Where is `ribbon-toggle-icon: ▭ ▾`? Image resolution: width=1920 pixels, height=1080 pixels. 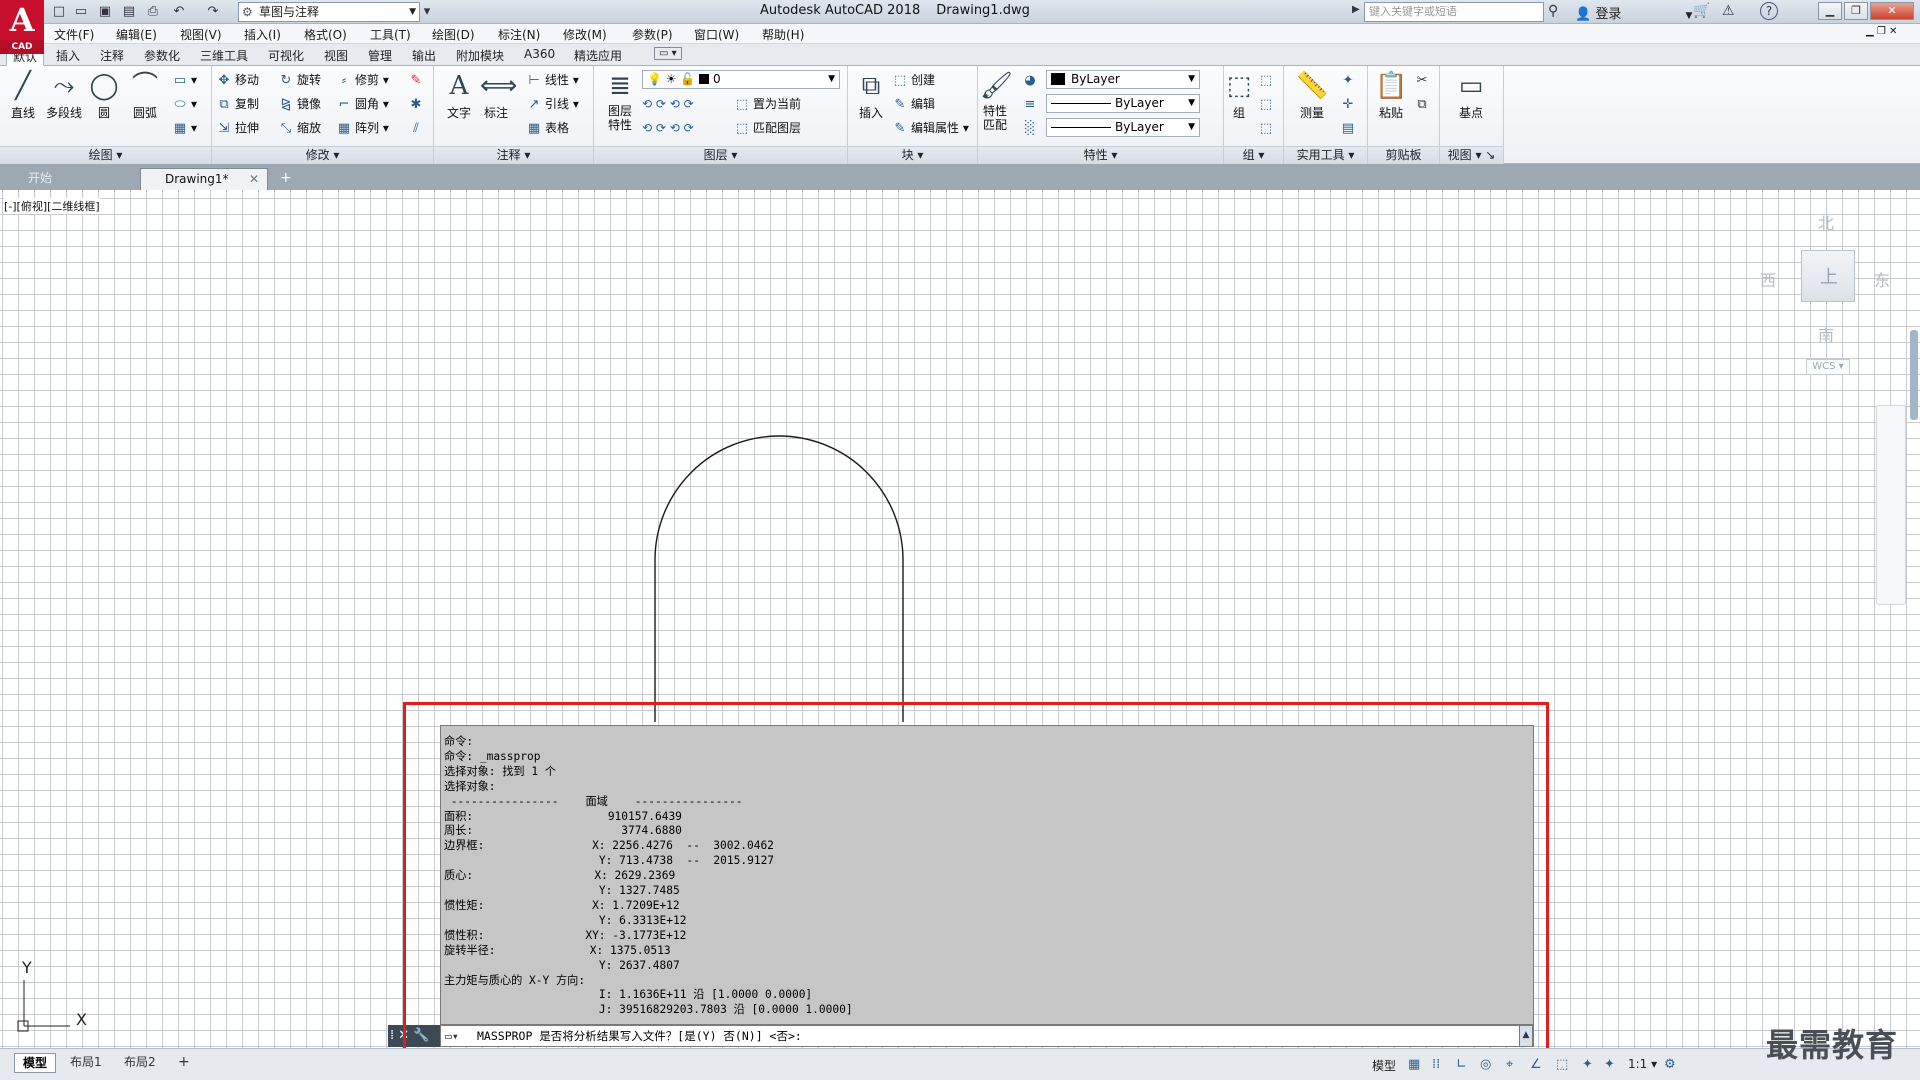 ribbon-toggle-icon: ▭ ▾ is located at coordinates (668, 53).